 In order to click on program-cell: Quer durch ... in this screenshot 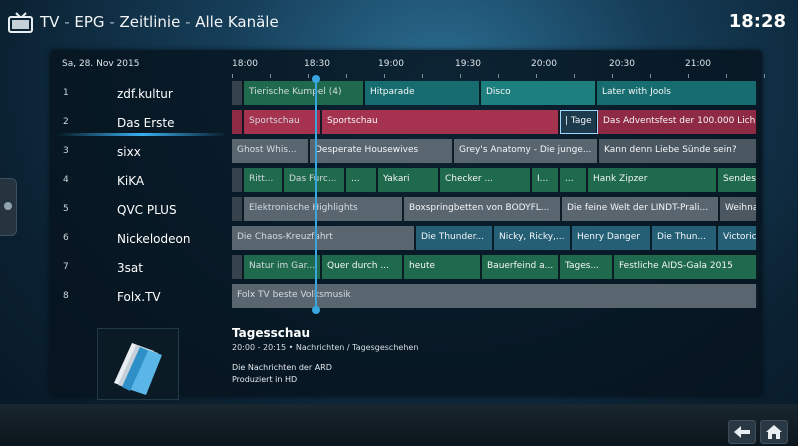, I will do `click(363, 267)`.